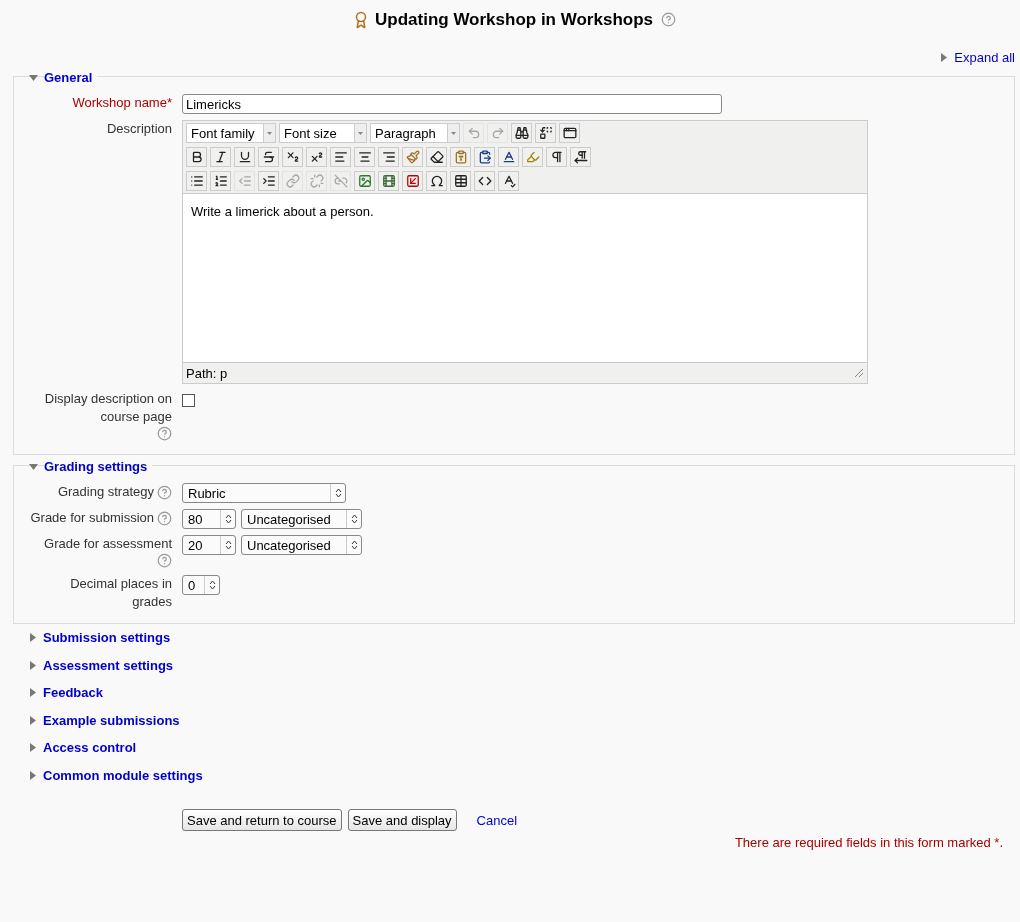 The height and width of the screenshot is (922, 1020). I want to click on omega-icon, so click(436, 181).